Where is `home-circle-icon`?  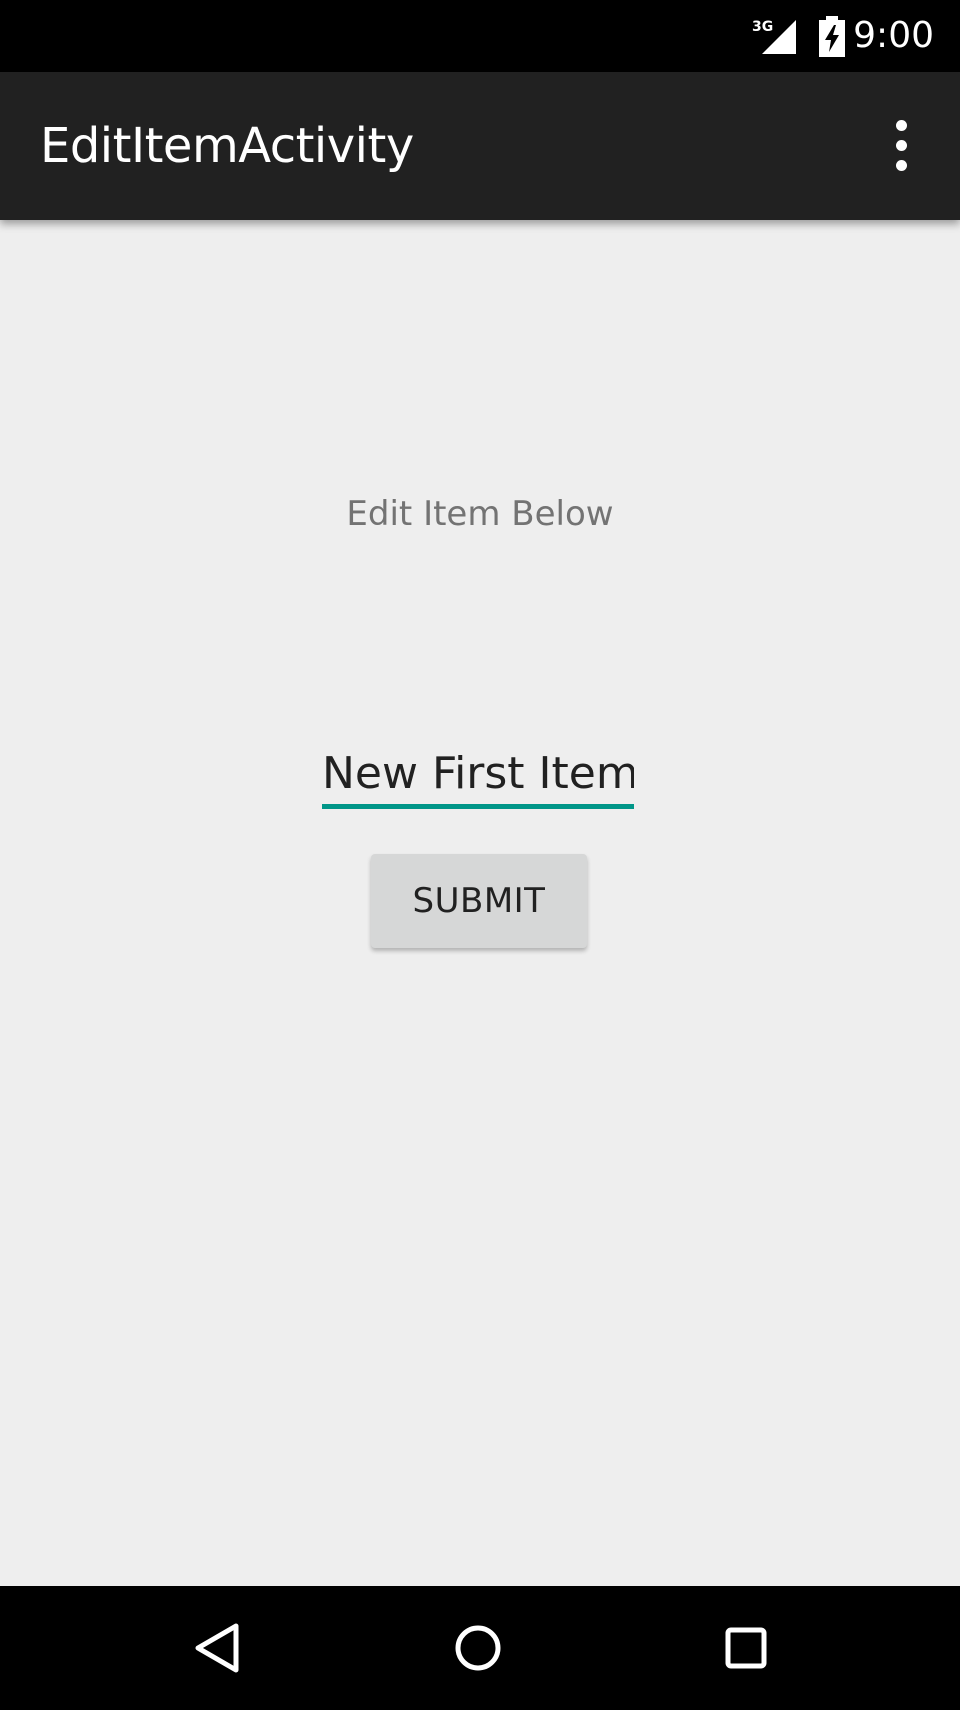
home-circle-icon is located at coordinates (478, 1648).